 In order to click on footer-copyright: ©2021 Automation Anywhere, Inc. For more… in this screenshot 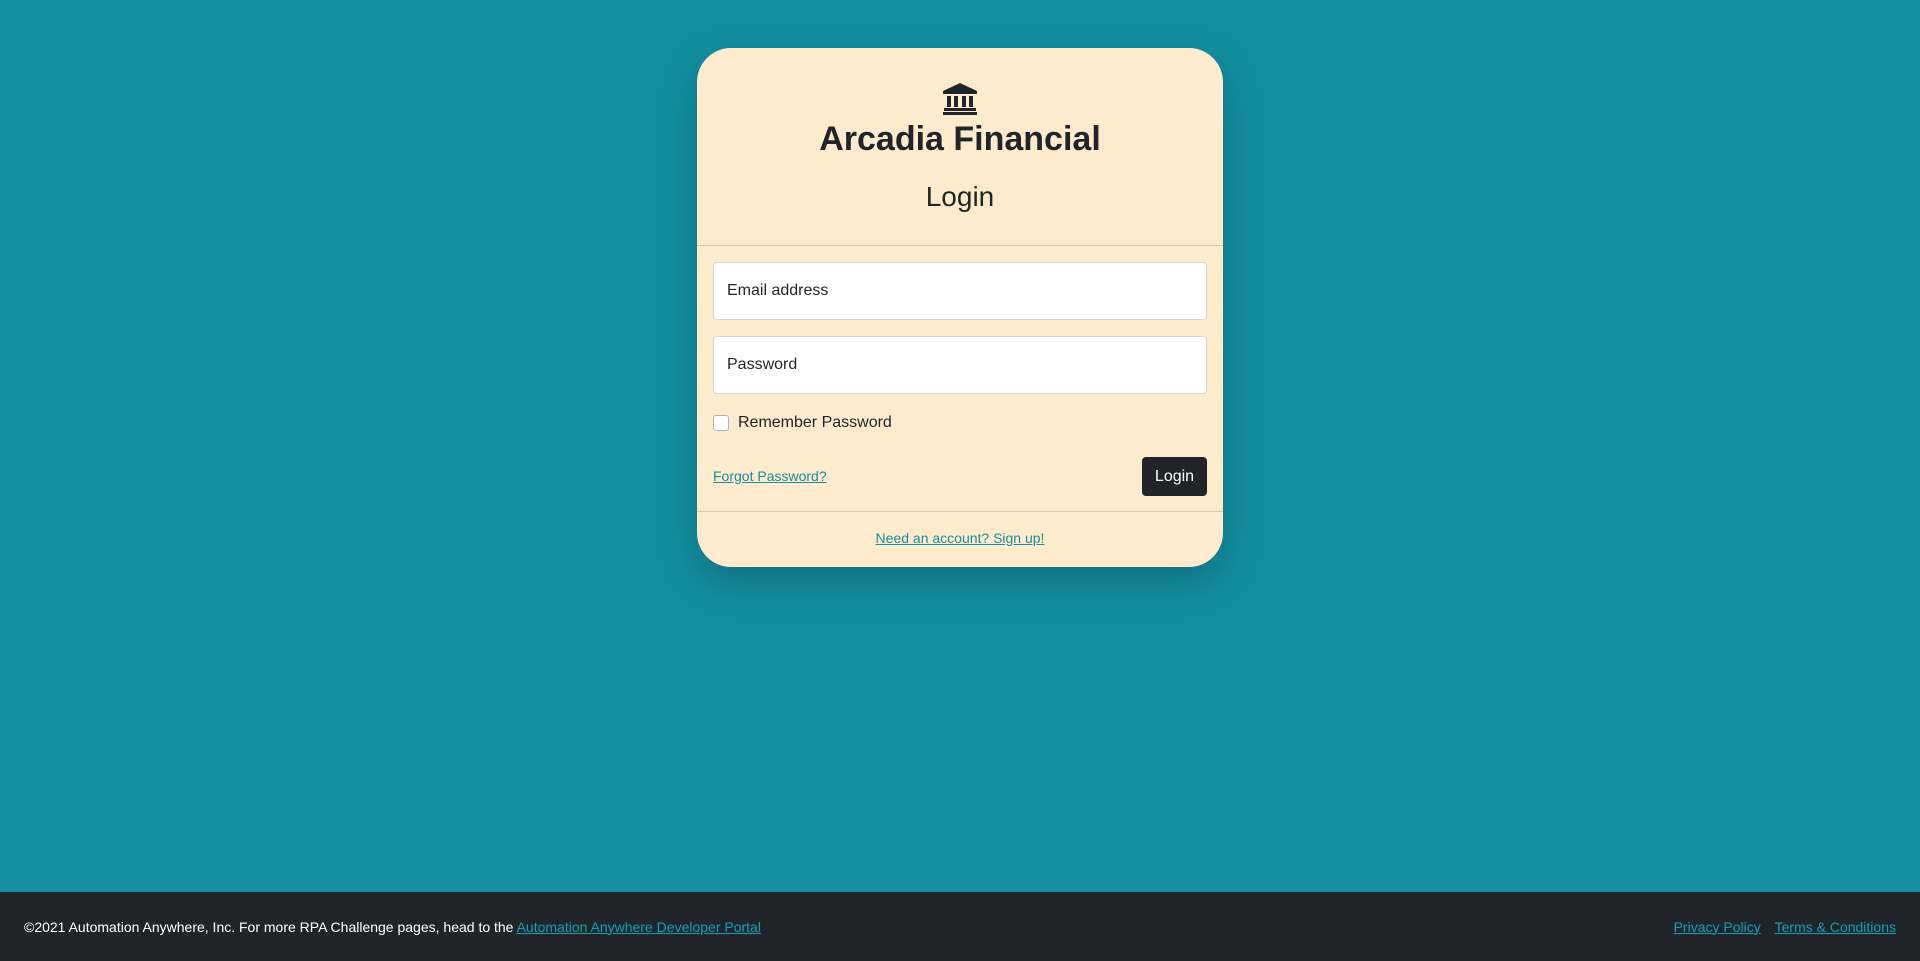, I will do `click(392, 927)`.